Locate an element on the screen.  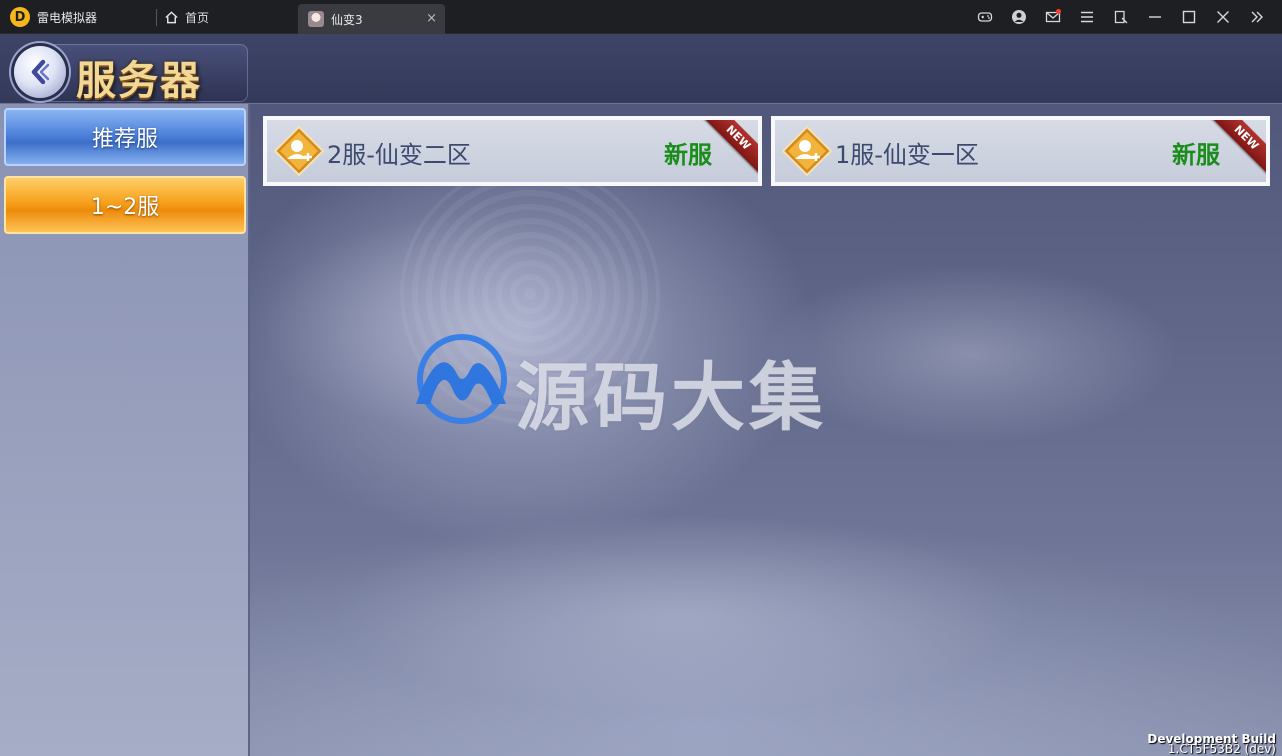
server-name: 1服-仙变一区 is located at coordinates (907, 155).